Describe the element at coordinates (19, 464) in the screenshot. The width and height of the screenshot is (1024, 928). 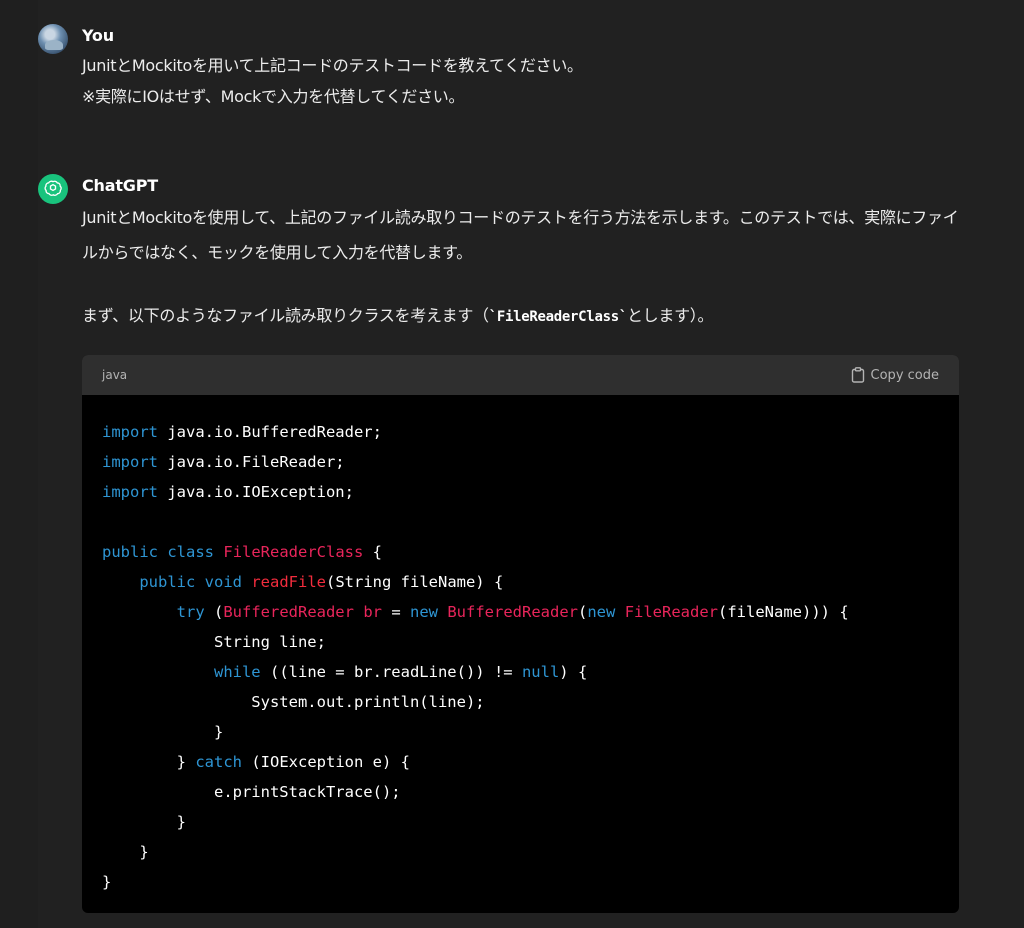
I see `sidebar-gutter` at that location.